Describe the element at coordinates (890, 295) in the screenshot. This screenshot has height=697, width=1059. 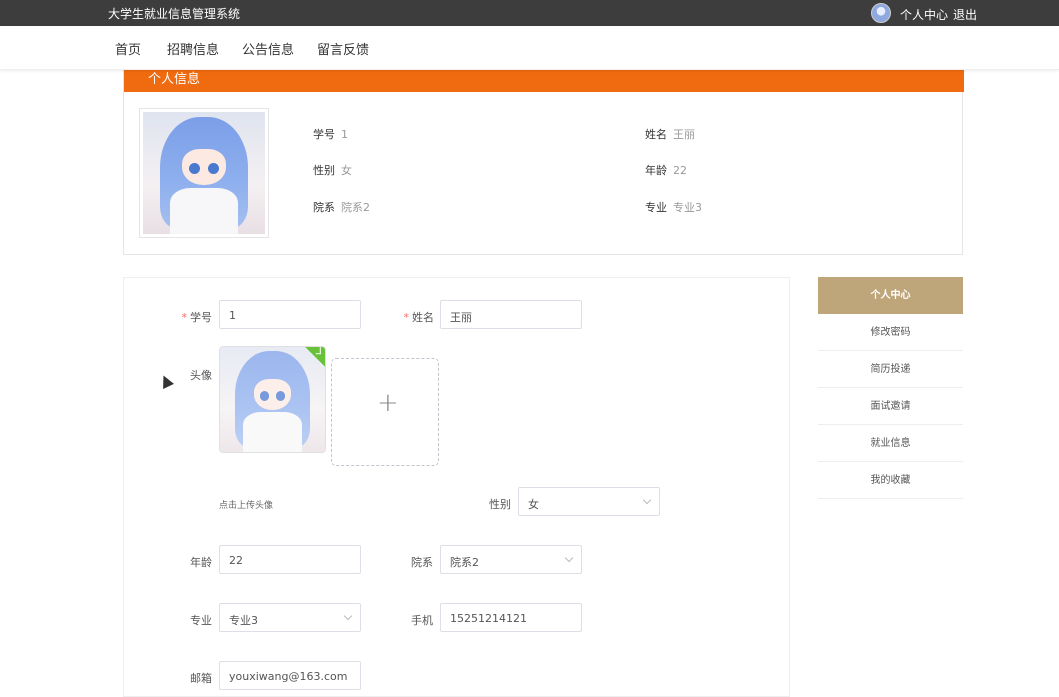
I see `sidebar-item-personal-center: 个人中心` at that location.